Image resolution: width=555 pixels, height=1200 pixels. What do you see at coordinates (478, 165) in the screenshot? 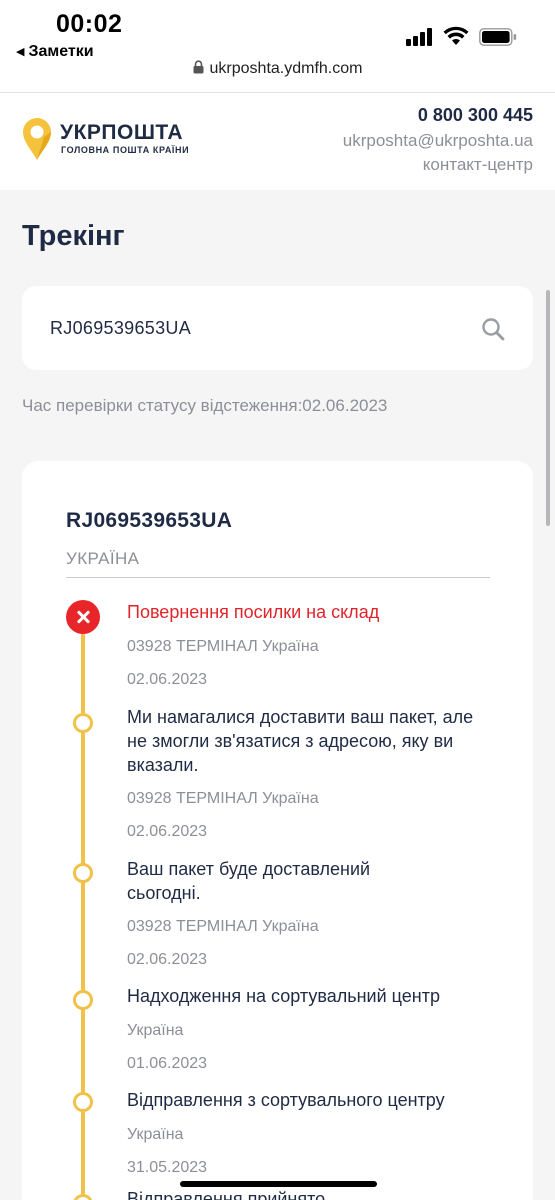
I see `contact-center-link: контакт-центр` at bounding box center [478, 165].